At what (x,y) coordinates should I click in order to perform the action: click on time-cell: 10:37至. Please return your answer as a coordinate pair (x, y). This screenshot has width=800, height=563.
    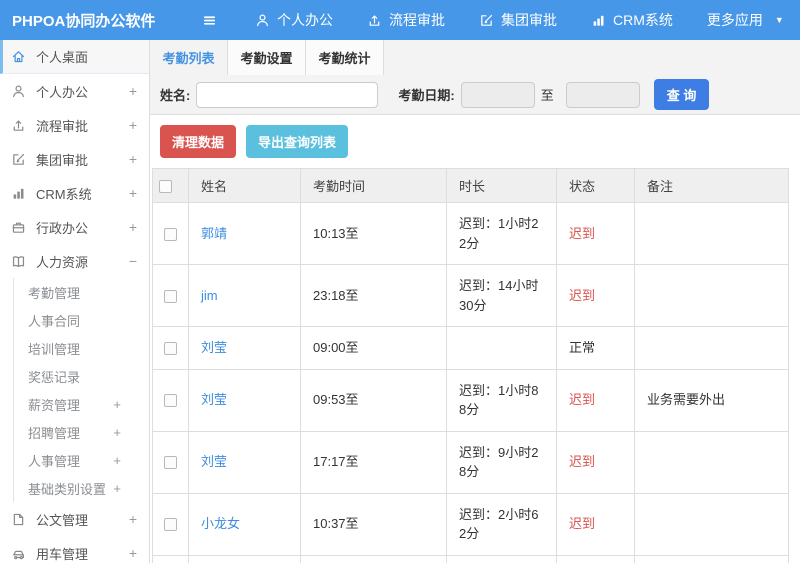
    Looking at the image, I should click on (373, 524).